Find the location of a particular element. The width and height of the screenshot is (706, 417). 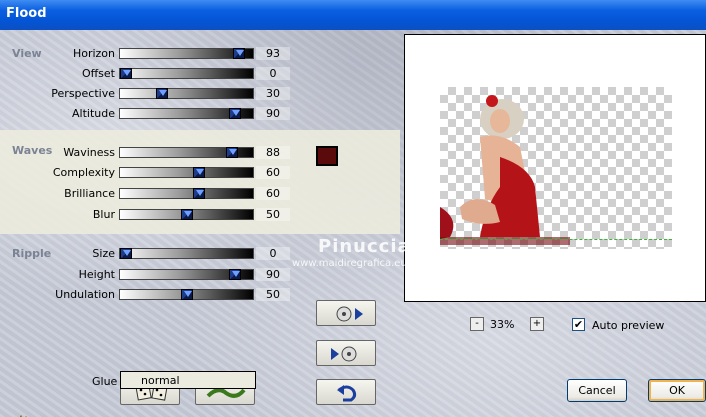

horizon-label: Horizon is located at coordinates (93, 53).